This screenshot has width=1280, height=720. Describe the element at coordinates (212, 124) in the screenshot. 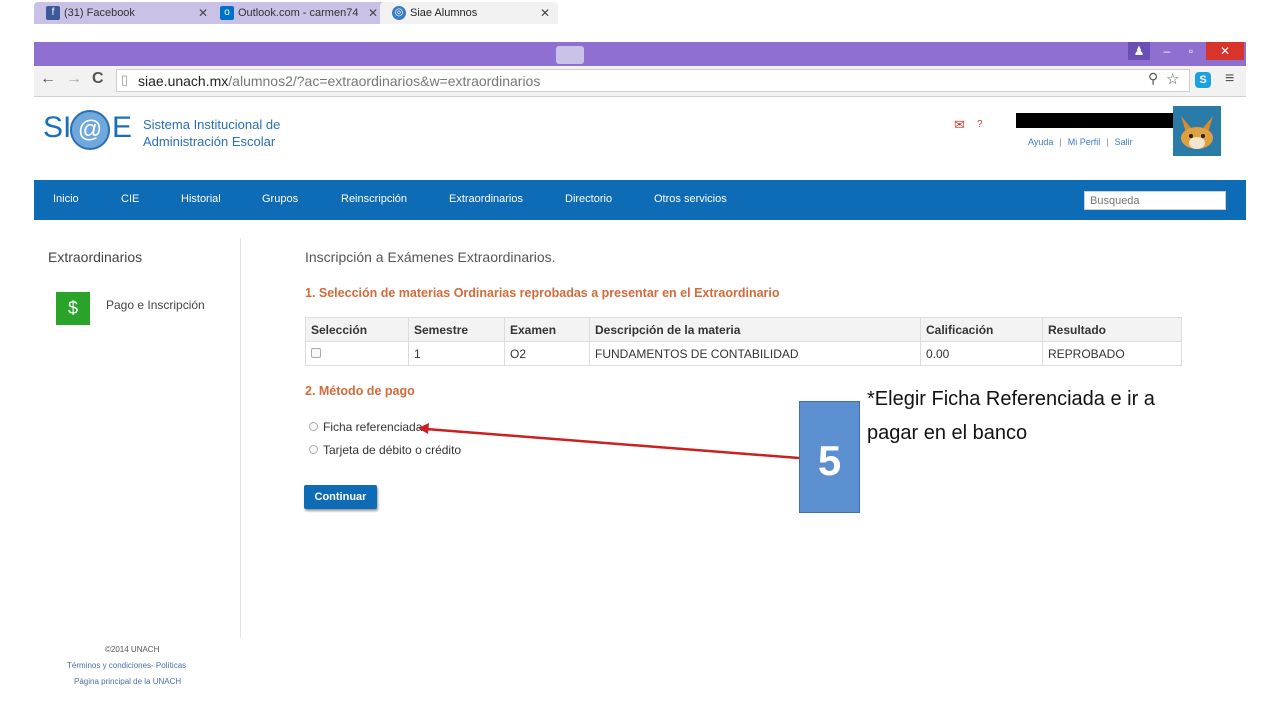

I see `logo-text-line1: Sistema Institucional de` at that location.